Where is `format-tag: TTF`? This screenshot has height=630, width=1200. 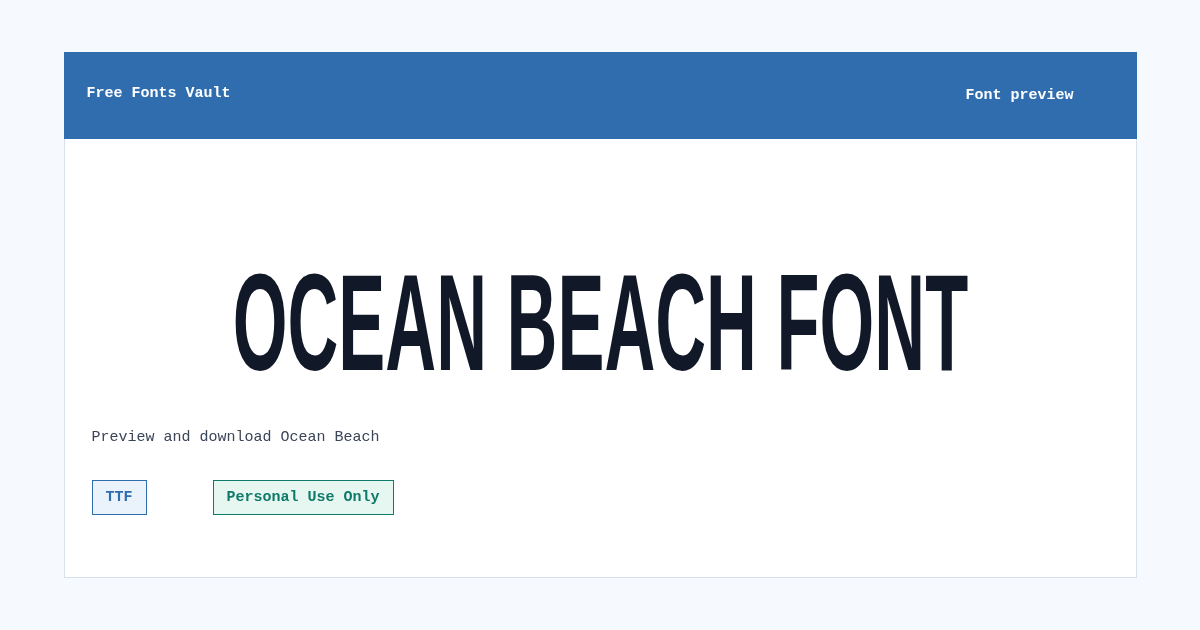 format-tag: TTF is located at coordinates (119, 497).